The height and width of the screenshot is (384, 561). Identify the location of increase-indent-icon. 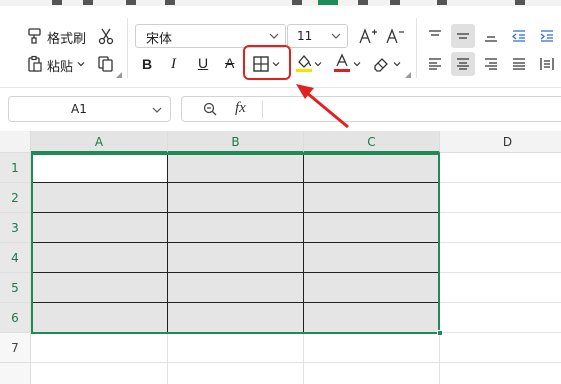
(547, 36).